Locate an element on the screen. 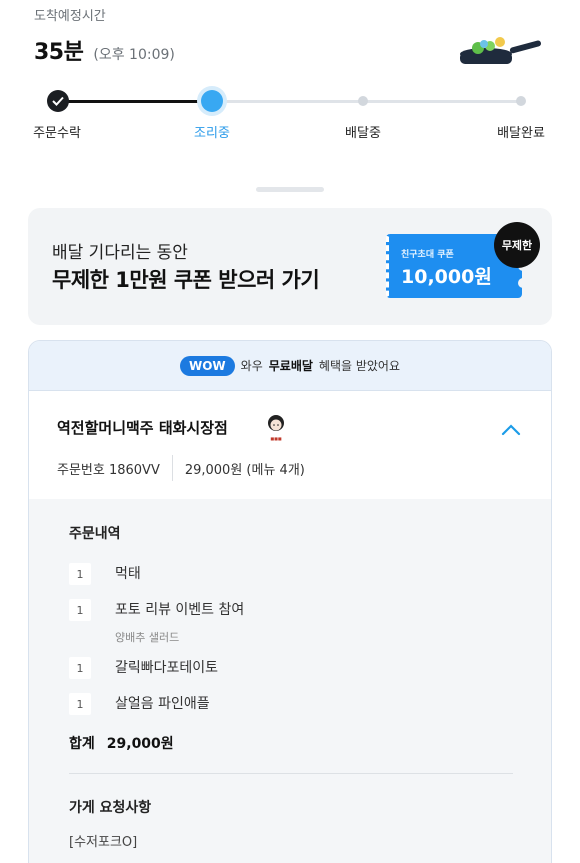 This screenshot has width=580, height=863. eta-minutes: 35분 is located at coordinates (59, 52).